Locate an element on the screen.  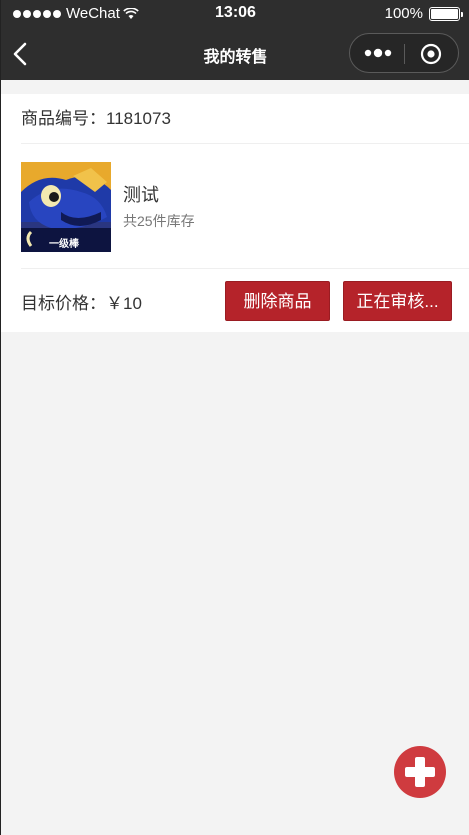
goods-stock: 共25件库存 is located at coordinates (159, 221).